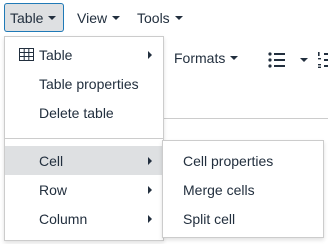 Image resolution: width=328 pixels, height=244 pixels. Describe the element at coordinates (209, 218) in the screenshot. I see `submenu-item-split-cell-label: Split cell` at that location.